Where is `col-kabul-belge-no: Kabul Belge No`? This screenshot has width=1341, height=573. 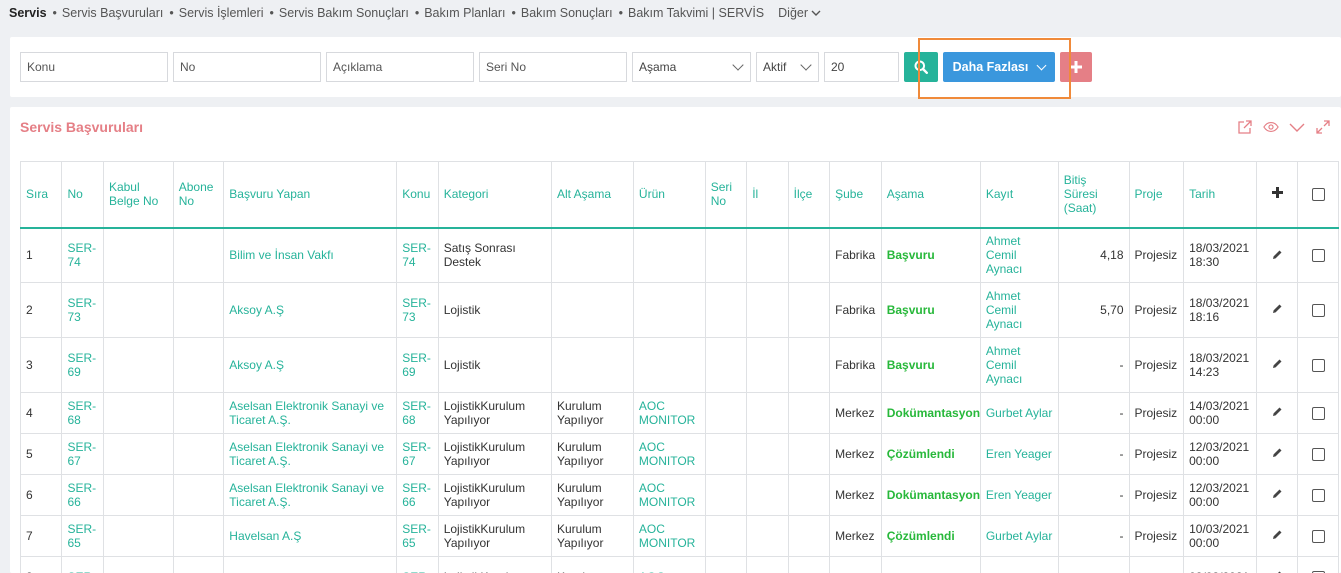
col-kabul-belge-no: Kabul Belge No is located at coordinates (138, 195).